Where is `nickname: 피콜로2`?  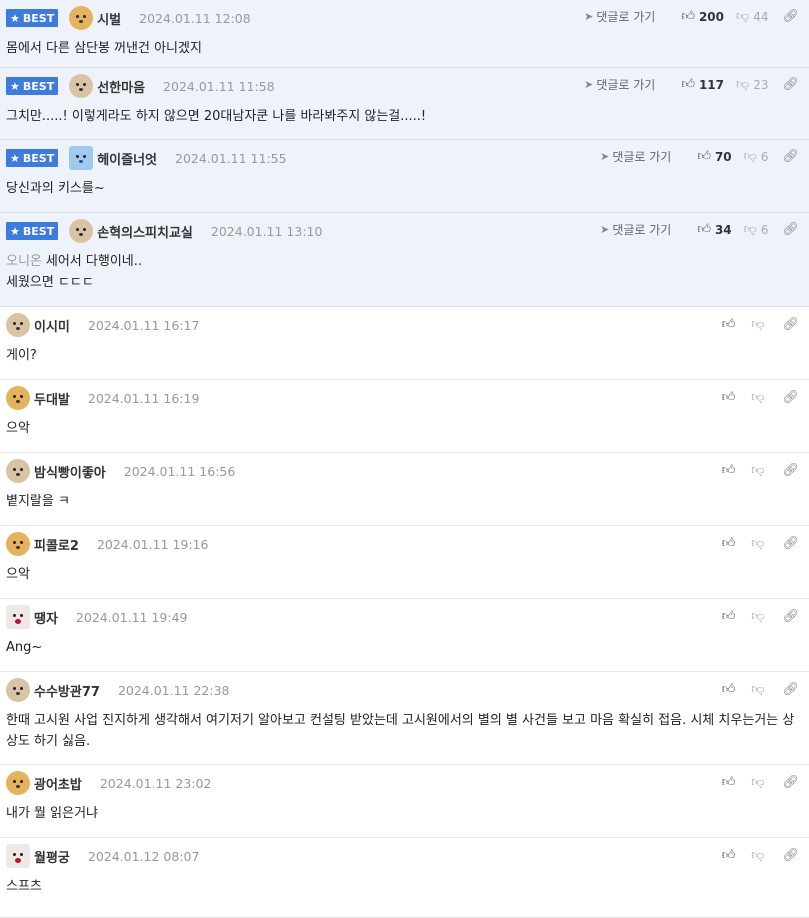 nickname: 피콜로2 is located at coordinates (56, 544).